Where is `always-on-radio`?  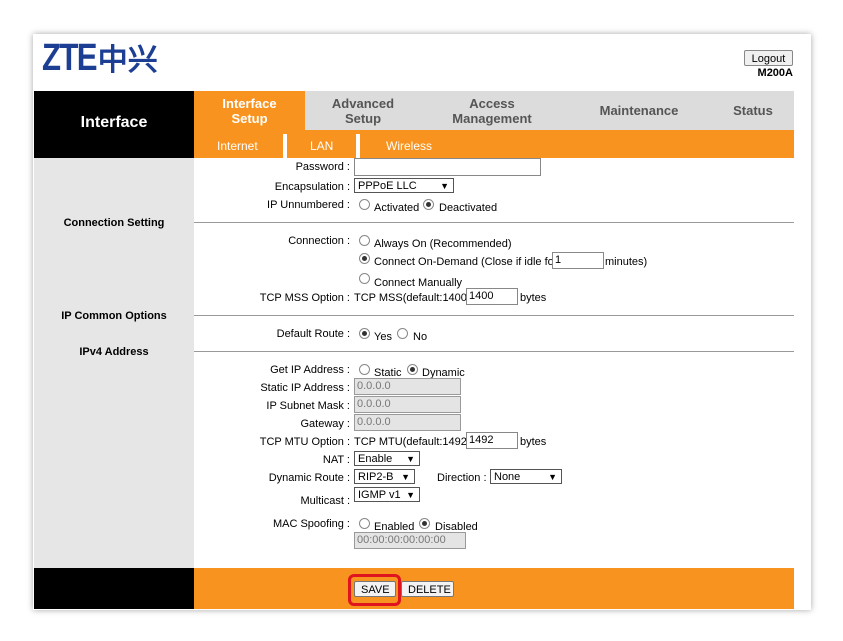
always-on-radio is located at coordinates (364, 240).